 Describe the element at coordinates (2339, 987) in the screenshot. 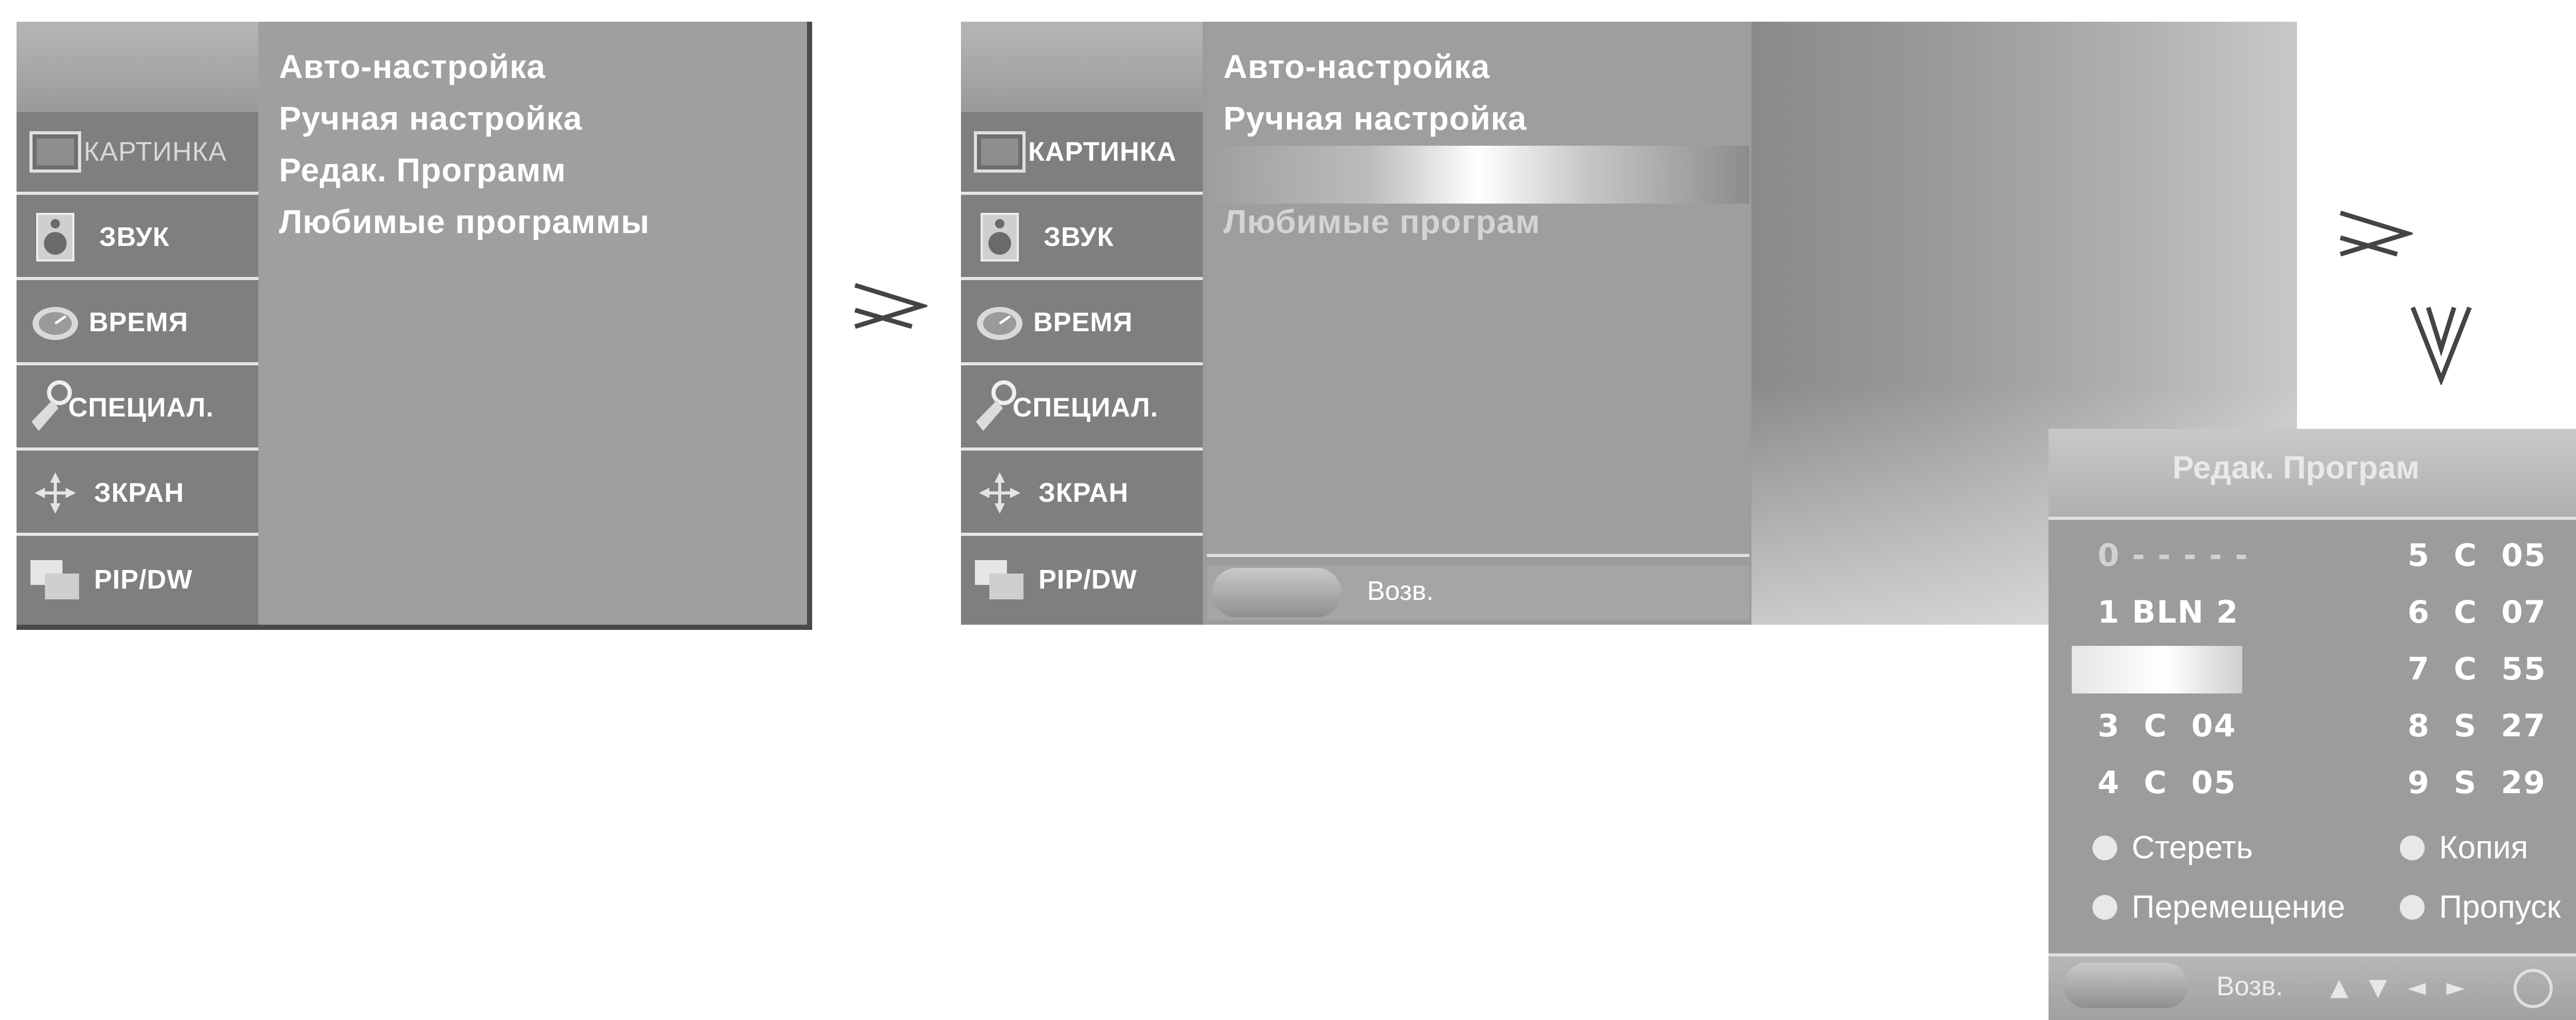

I see `up-arrow-icon: ▲` at that location.